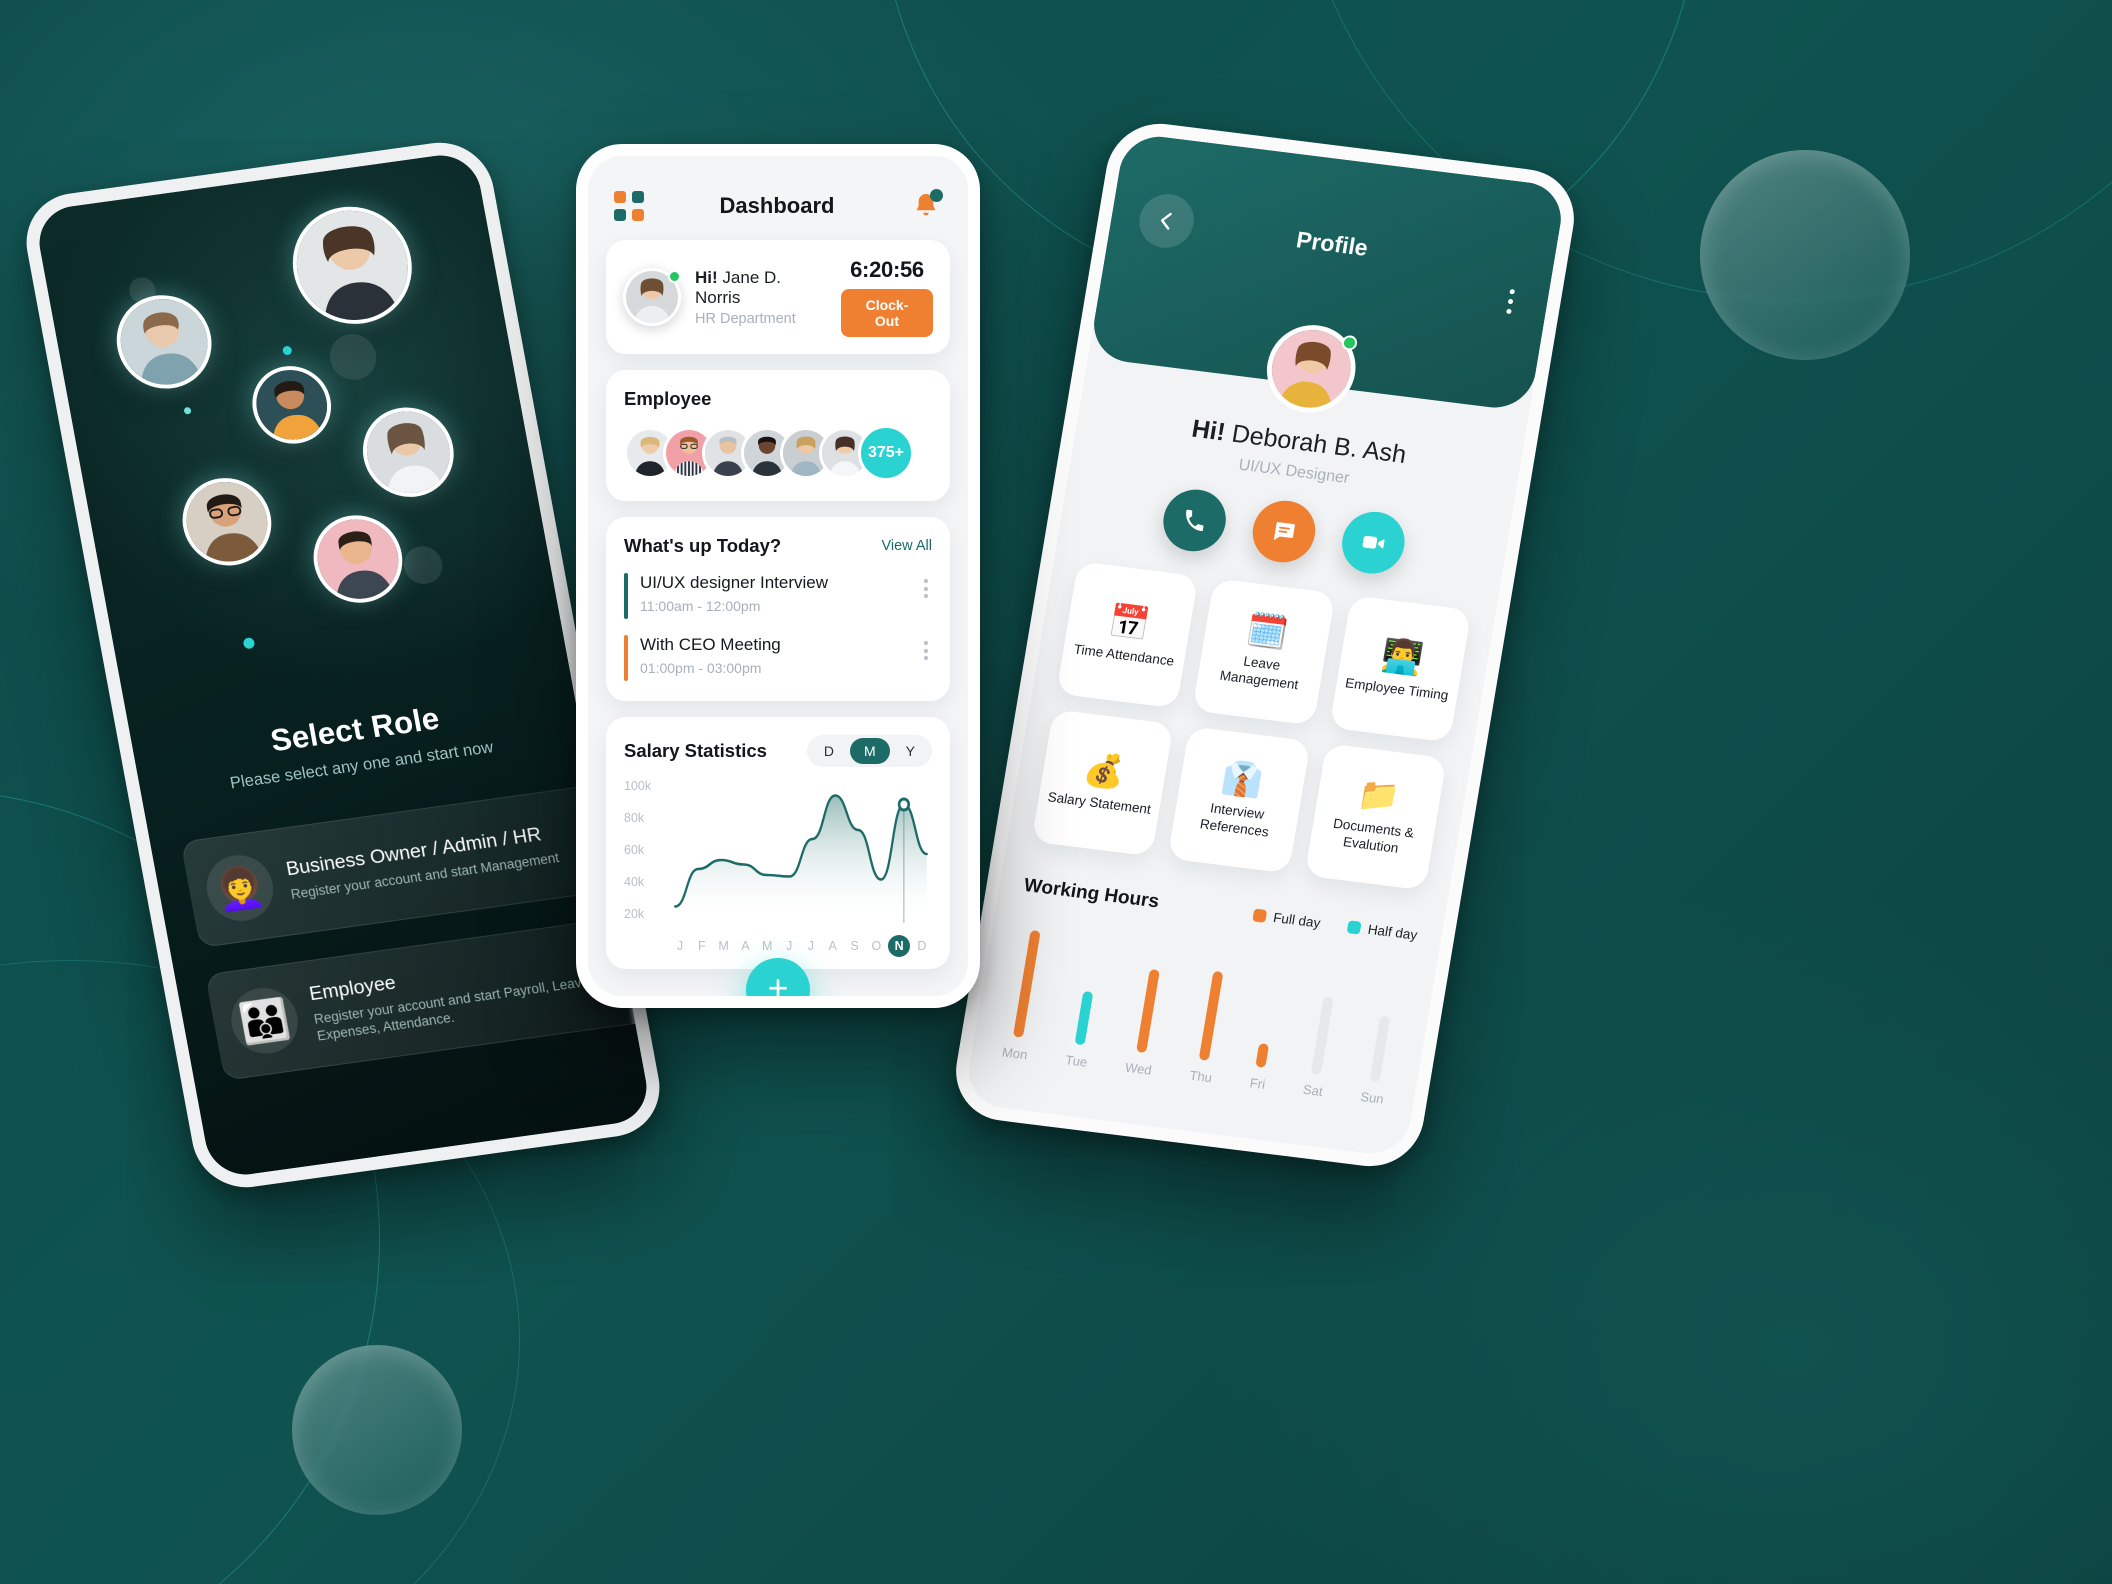 The width and height of the screenshot is (2112, 1584). What do you see at coordinates (1260, 1067) in the screenshot?
I see `bar-column: Fri` at bounding box center [1260, 1067].